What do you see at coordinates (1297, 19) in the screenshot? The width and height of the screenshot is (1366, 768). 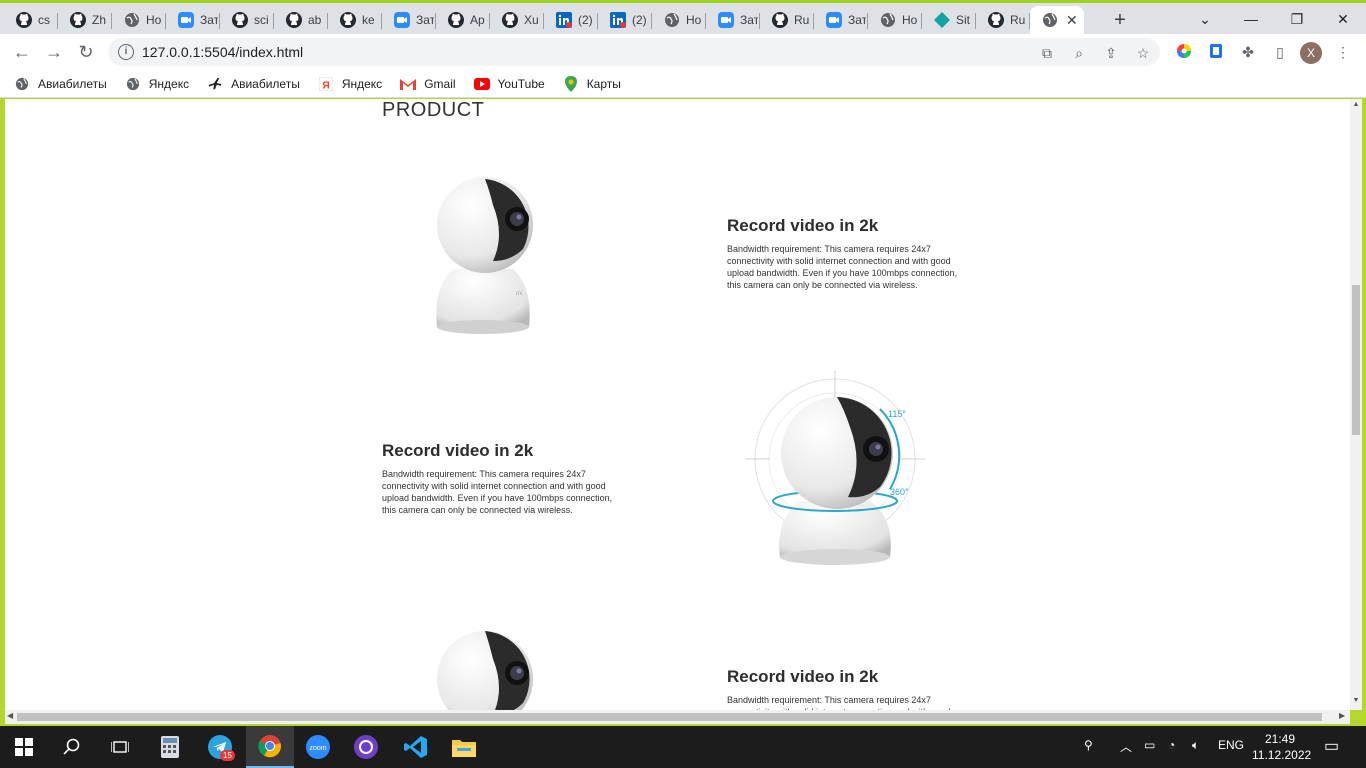 I see `restore-button: ❐` at bounding box center [1297, 19].